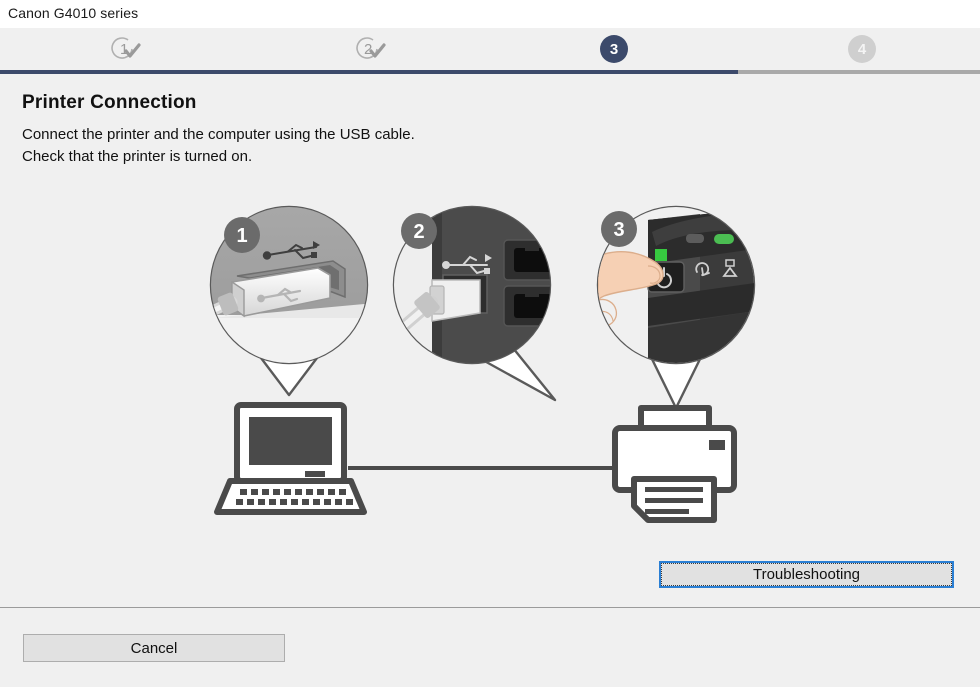 Image resolution: width=980 pixels, height=687 pixels. Describe the element at coordinates (418, 232) in the screenshot. I see `svg-text: 2` at that location.